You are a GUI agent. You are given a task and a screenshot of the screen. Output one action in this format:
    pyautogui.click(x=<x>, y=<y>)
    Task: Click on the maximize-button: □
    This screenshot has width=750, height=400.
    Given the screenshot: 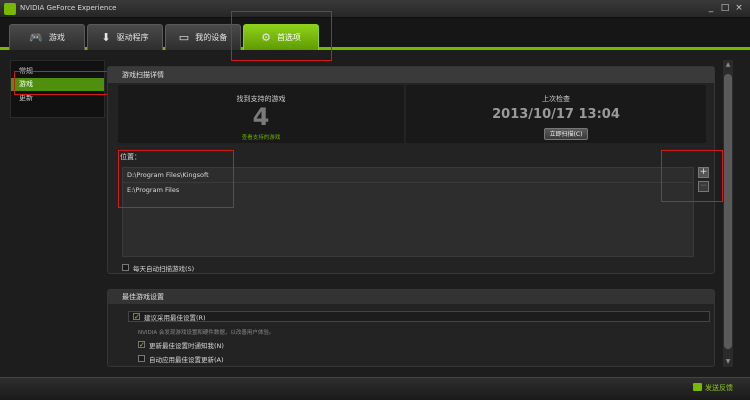 What is the action you would take?
    pyautogui.click(x=725, y=8)
    